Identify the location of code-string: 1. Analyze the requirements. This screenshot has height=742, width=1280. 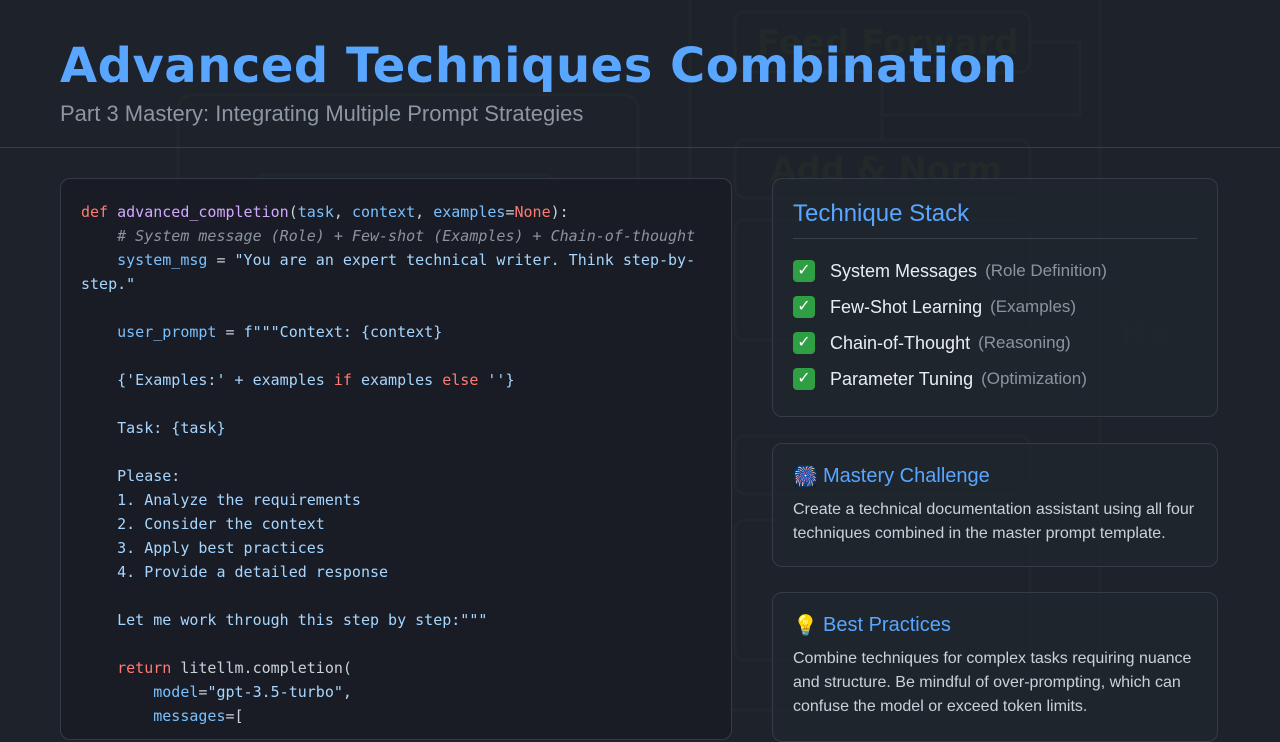
(239, 500).